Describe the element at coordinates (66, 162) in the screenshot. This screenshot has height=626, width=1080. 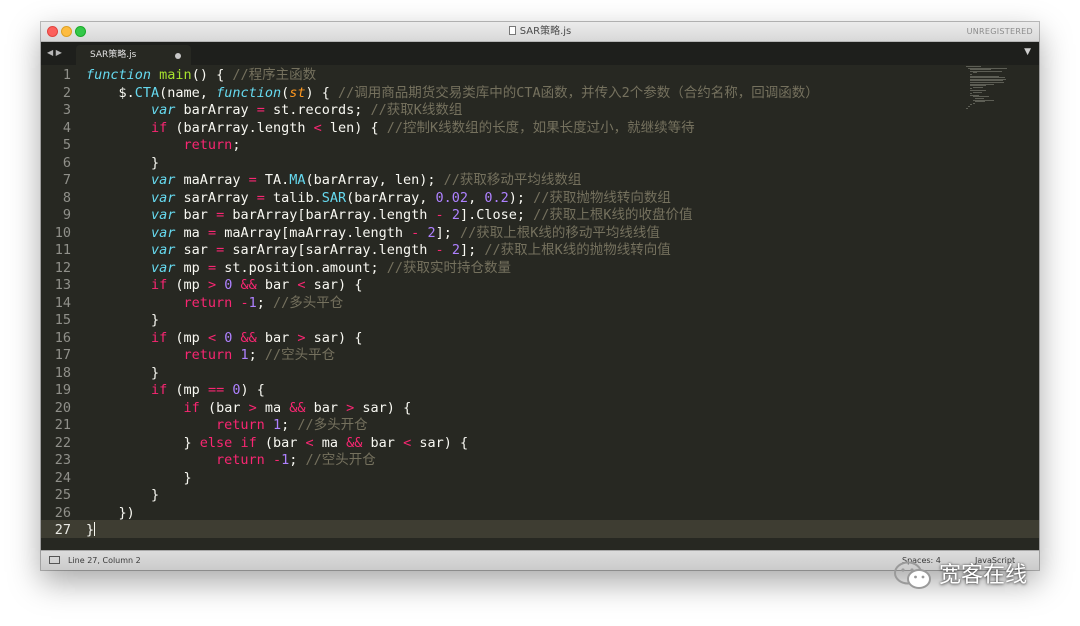
I see `line-number: 6` at that location.